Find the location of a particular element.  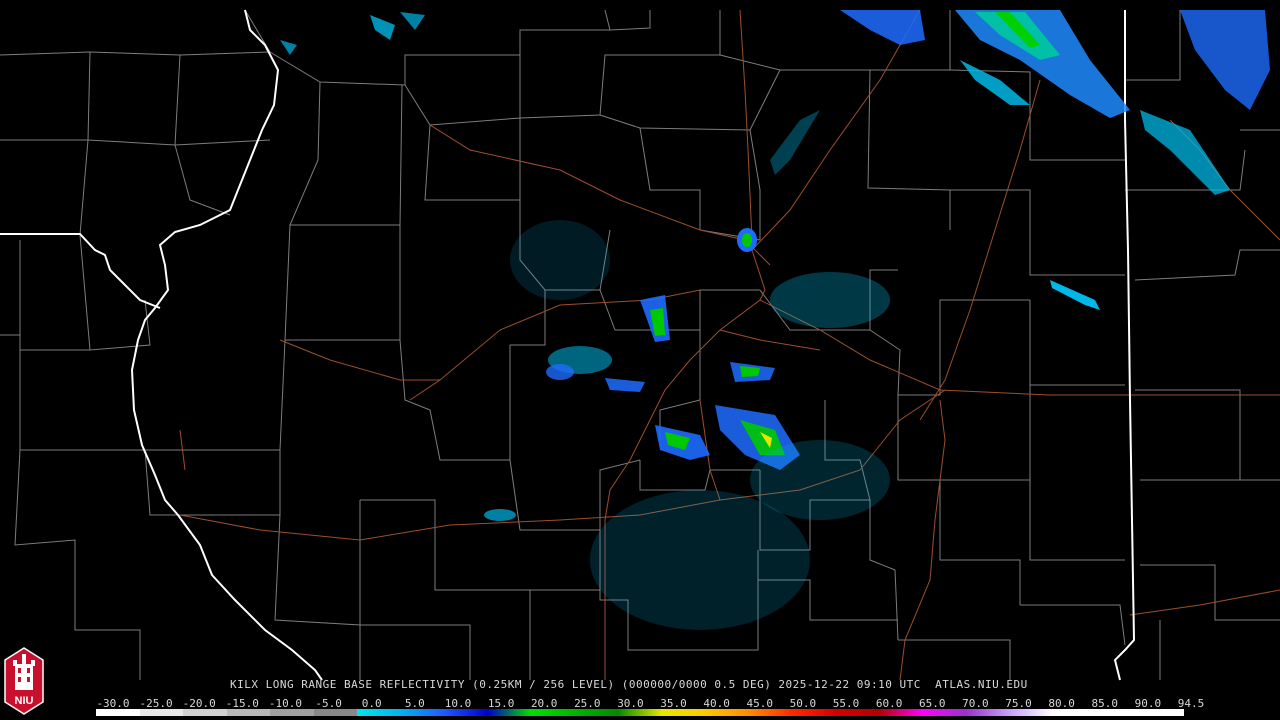

reflectivity-colorbar is located at coordinates (640, 712).